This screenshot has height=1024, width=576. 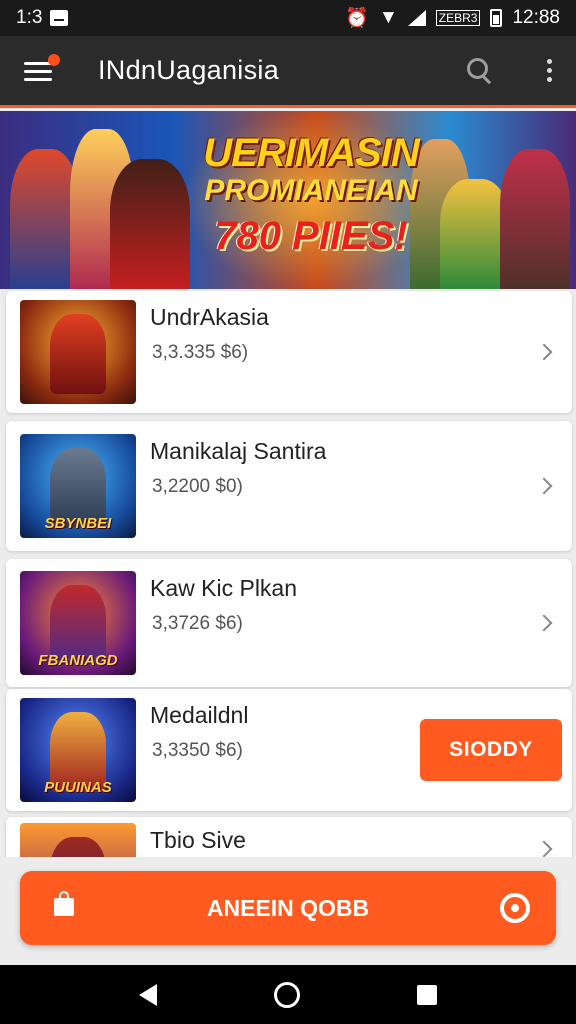 What do you see at coordinates (458, 18) in the screenshot?
I see `battery-label: ZEBR3` at bounding box center [458, 18].